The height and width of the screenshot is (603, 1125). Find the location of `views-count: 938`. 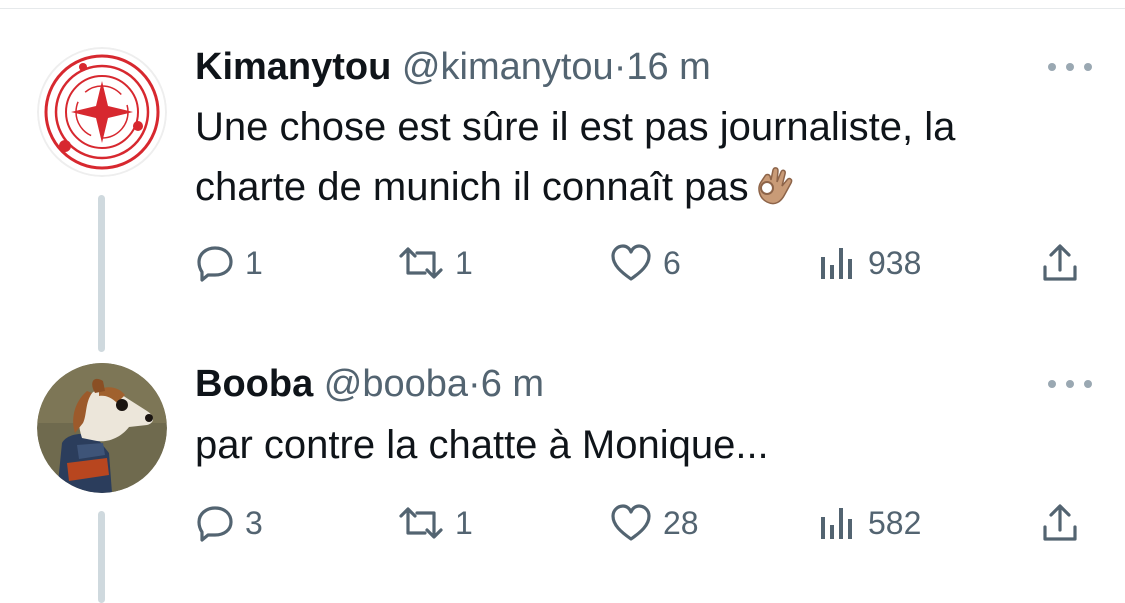

views-count: 938 is located at coordinates (895, 262).